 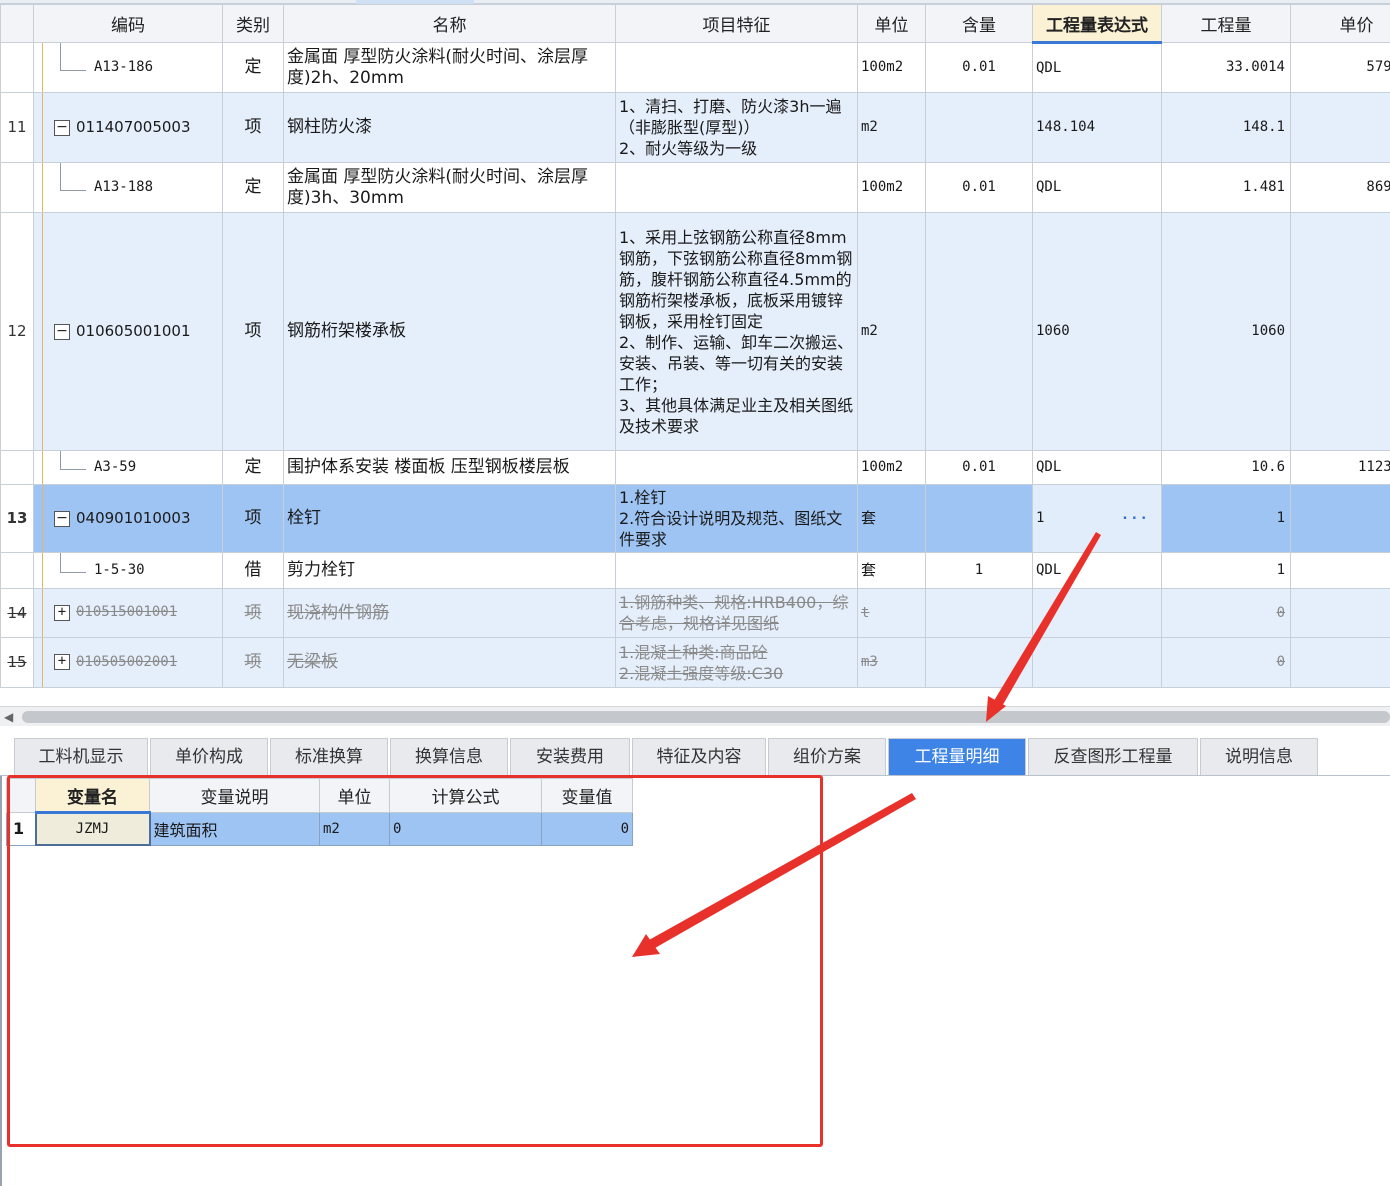 What do you see at coordinates (774, 875) in the screenshot?
I see `annotation-arrow-to-table` at bounding box center [774, 875].